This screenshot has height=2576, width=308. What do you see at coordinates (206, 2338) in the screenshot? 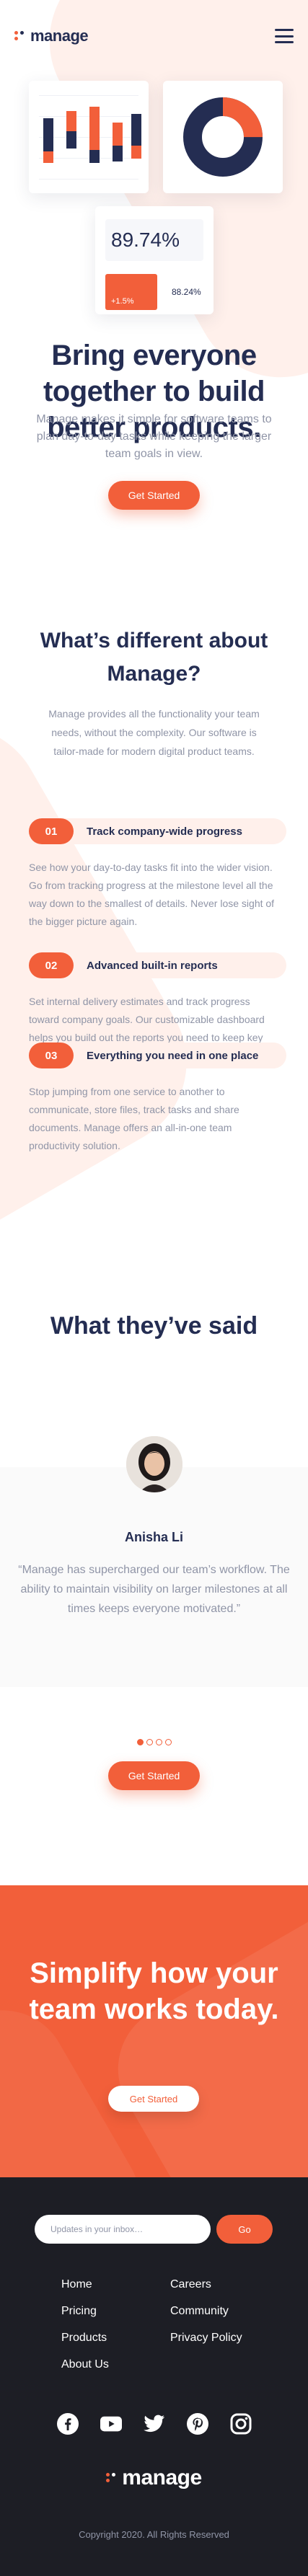
I see `footer-link-privacy: Privacy Policy` at bounding box center [206, 2338].